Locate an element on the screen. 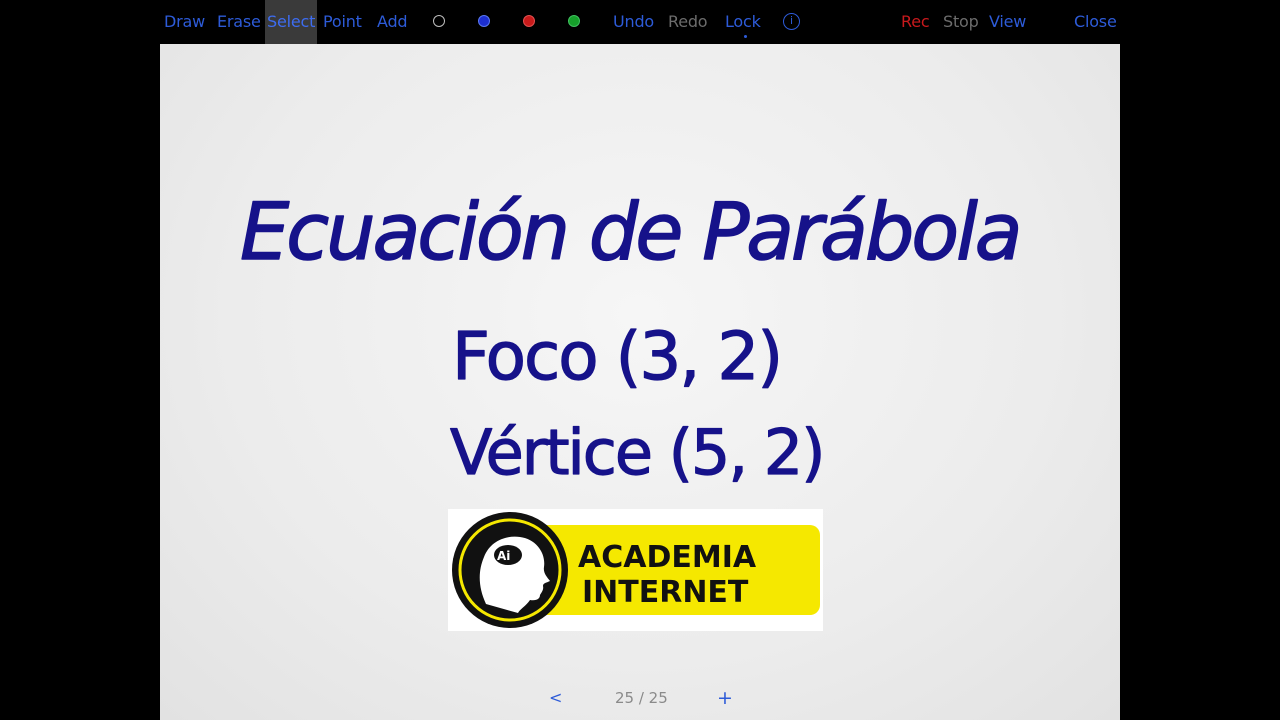 This screenshot has height=720, width=1280. redo-button: Redo is located at coordinates (688, 22).